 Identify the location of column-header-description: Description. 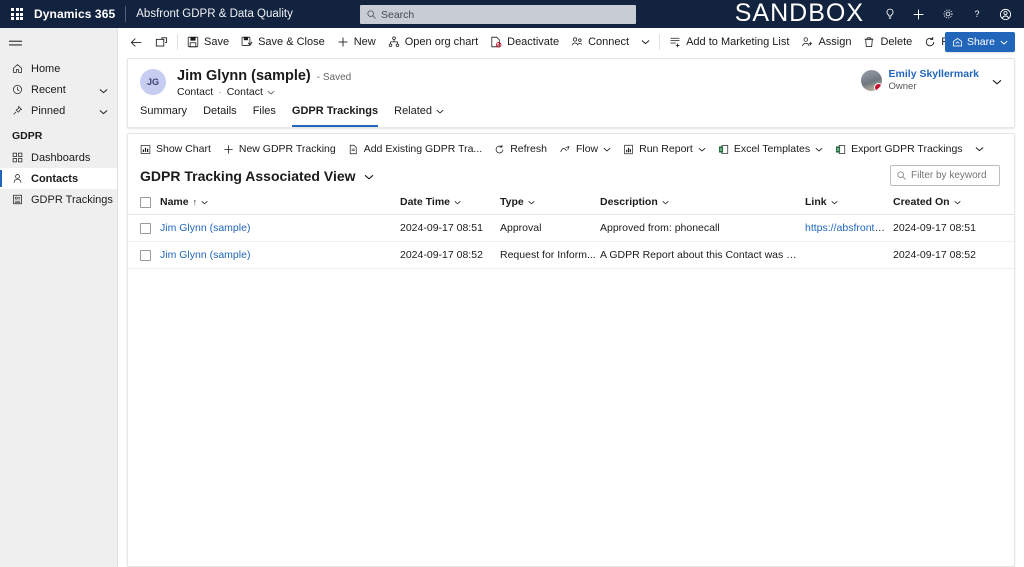
(702, 203).